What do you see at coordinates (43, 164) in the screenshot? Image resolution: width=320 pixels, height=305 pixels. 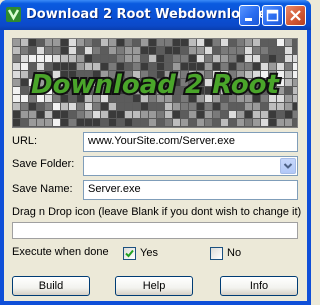 I see `save-folder-label: Save Folder:` at bounding box center [43, 164].